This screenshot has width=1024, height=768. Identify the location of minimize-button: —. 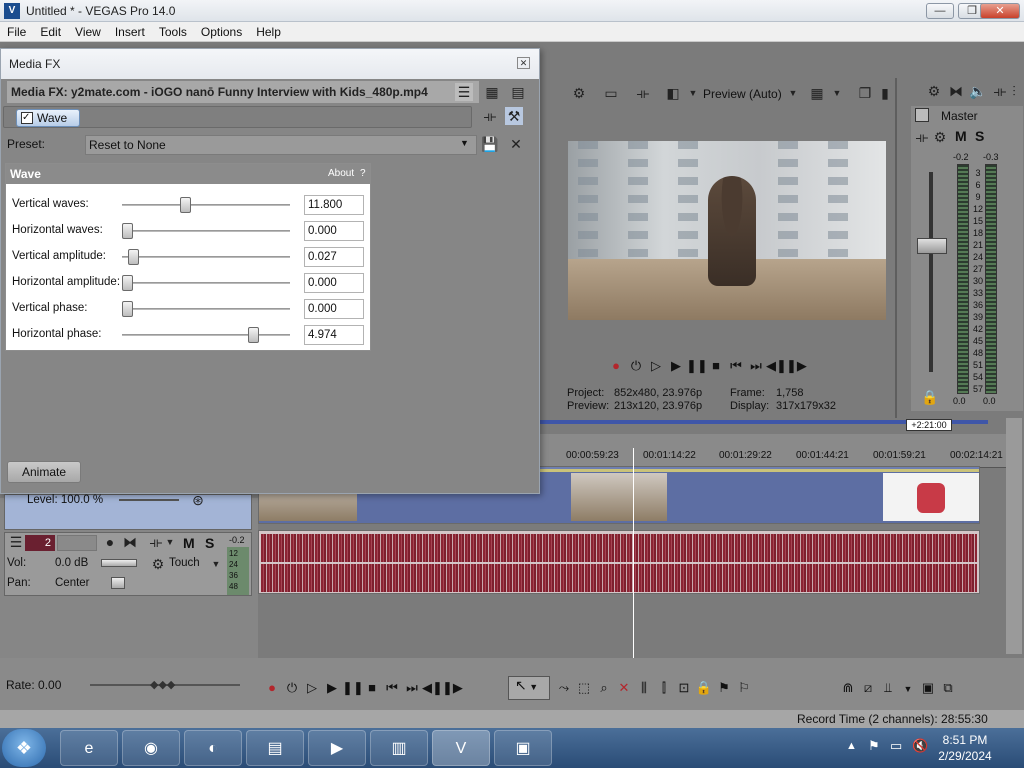
(940, 11).